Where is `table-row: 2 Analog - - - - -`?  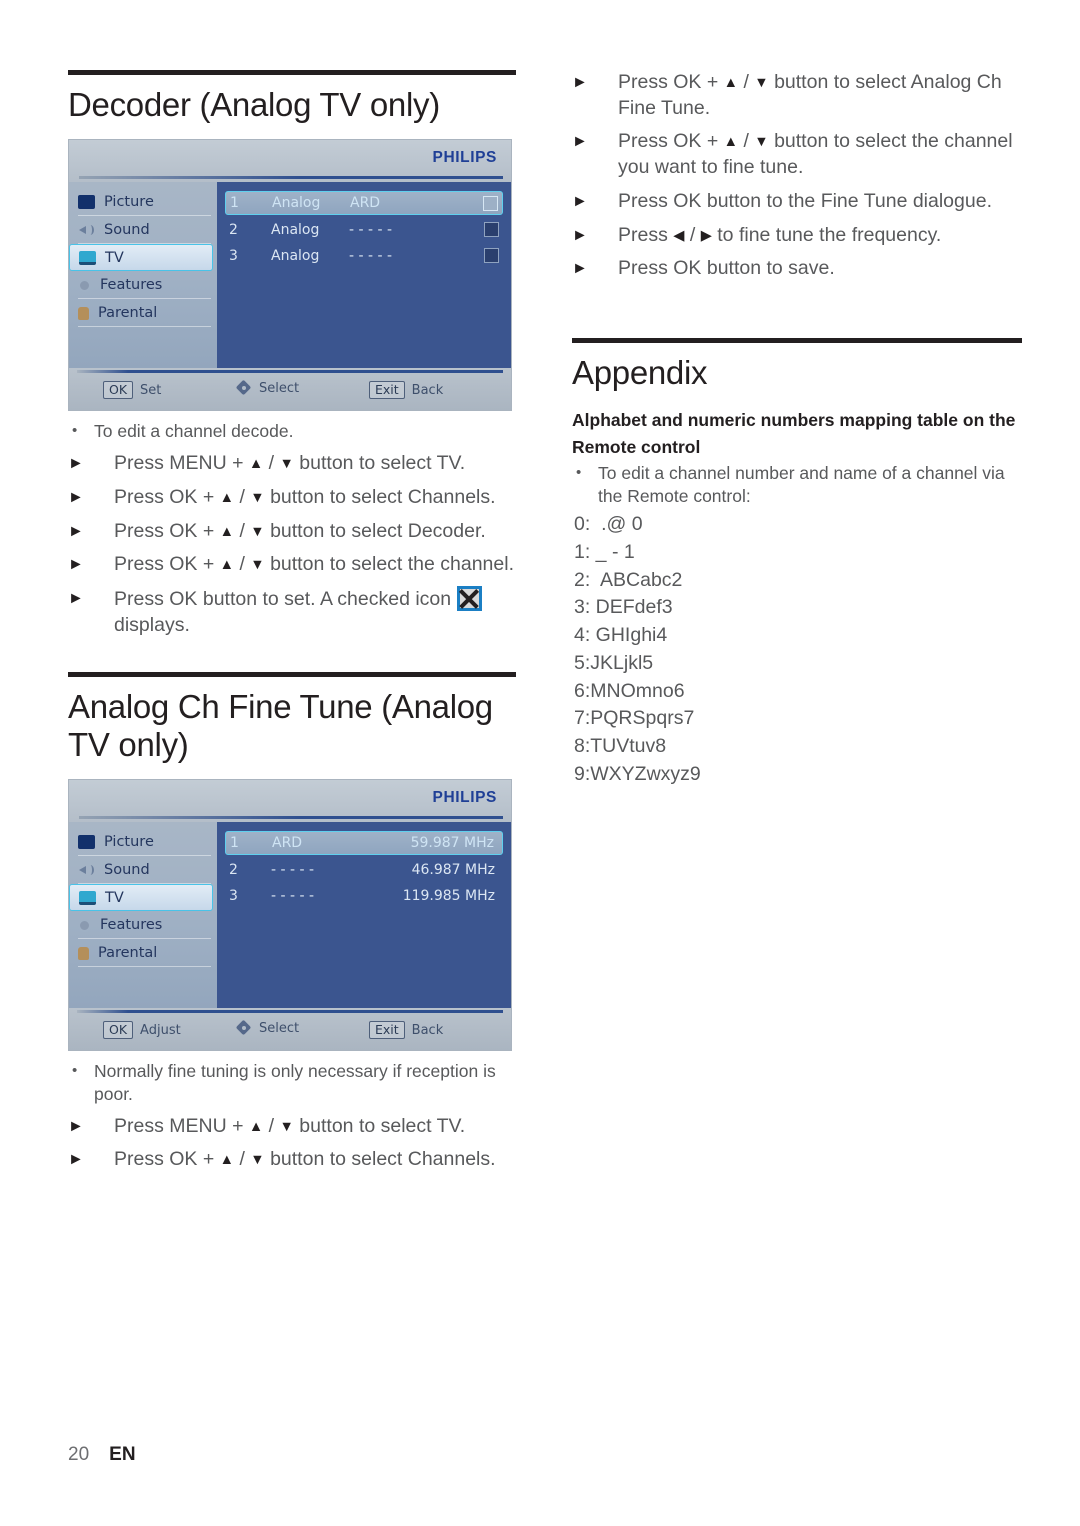
table-row: 2 Analog - - - - - is located at coordinates (364, 229).